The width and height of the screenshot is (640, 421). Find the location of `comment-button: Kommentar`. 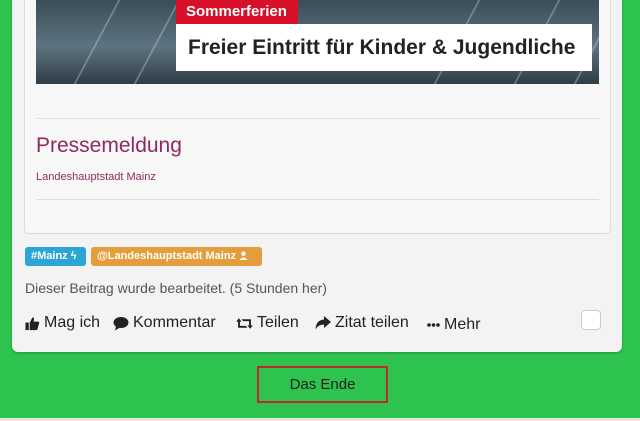

comment-button: Kommentar is located at coordinates (164, 323).